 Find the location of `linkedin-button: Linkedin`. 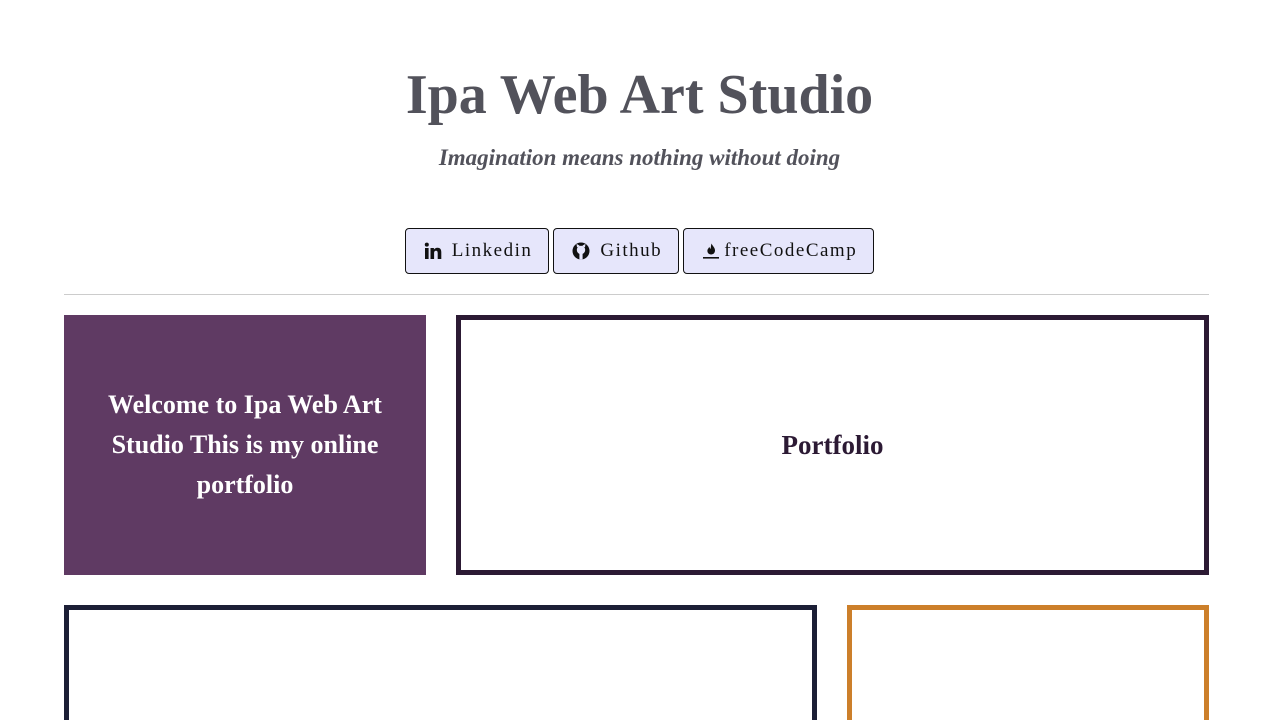

linkedin-button: Linkedin is located at coordinates (477, 251).